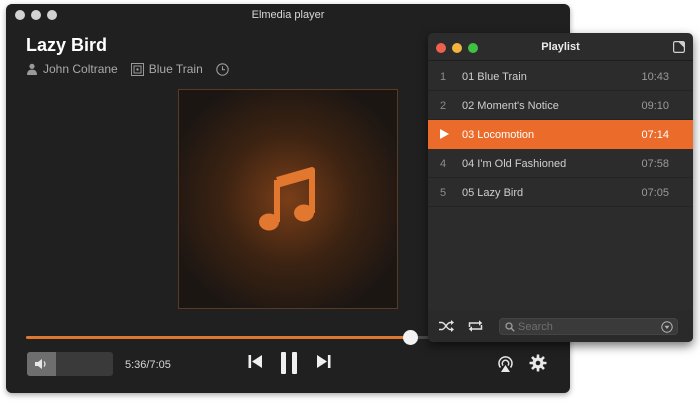 This screenshot has width=700, height=407. What do you see at coordinates (560, 105) in the screenshot?
I see `playlist-row: 2 02 Moment's Notice 09:10` at bounding box center [560, 105].